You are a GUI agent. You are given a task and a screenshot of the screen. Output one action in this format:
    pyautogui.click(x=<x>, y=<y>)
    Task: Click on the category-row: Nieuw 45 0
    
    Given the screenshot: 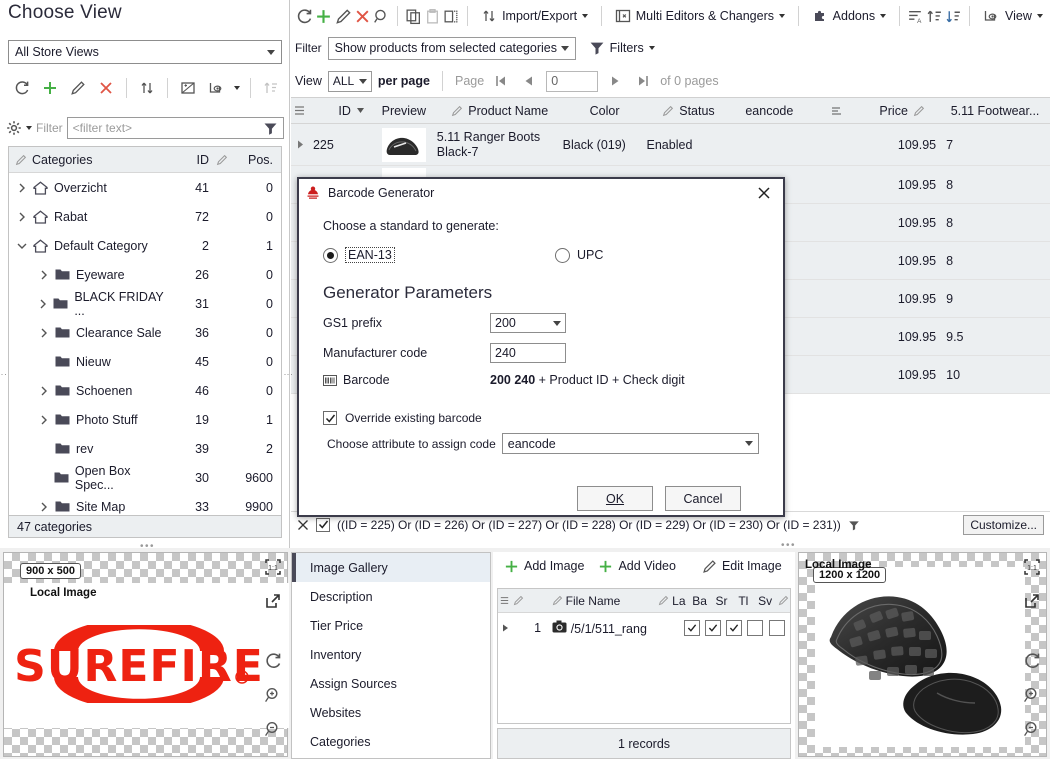 What is the action you would take?
    pyautogui.click(x=145, y=361)
    